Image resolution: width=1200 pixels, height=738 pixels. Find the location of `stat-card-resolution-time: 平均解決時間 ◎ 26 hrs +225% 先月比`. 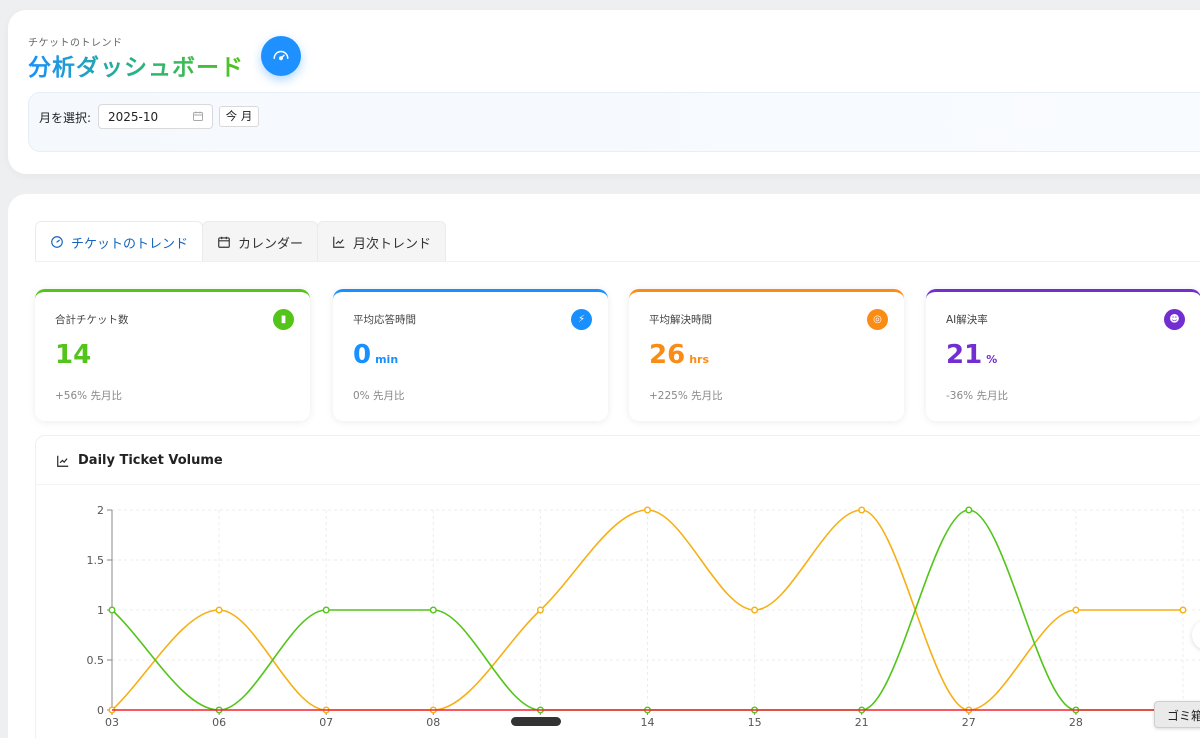

stat-card-resolution-time: 平均解決時間 ◎ 26 hrs +225% 先月比 is located at coordinates (766, 355).